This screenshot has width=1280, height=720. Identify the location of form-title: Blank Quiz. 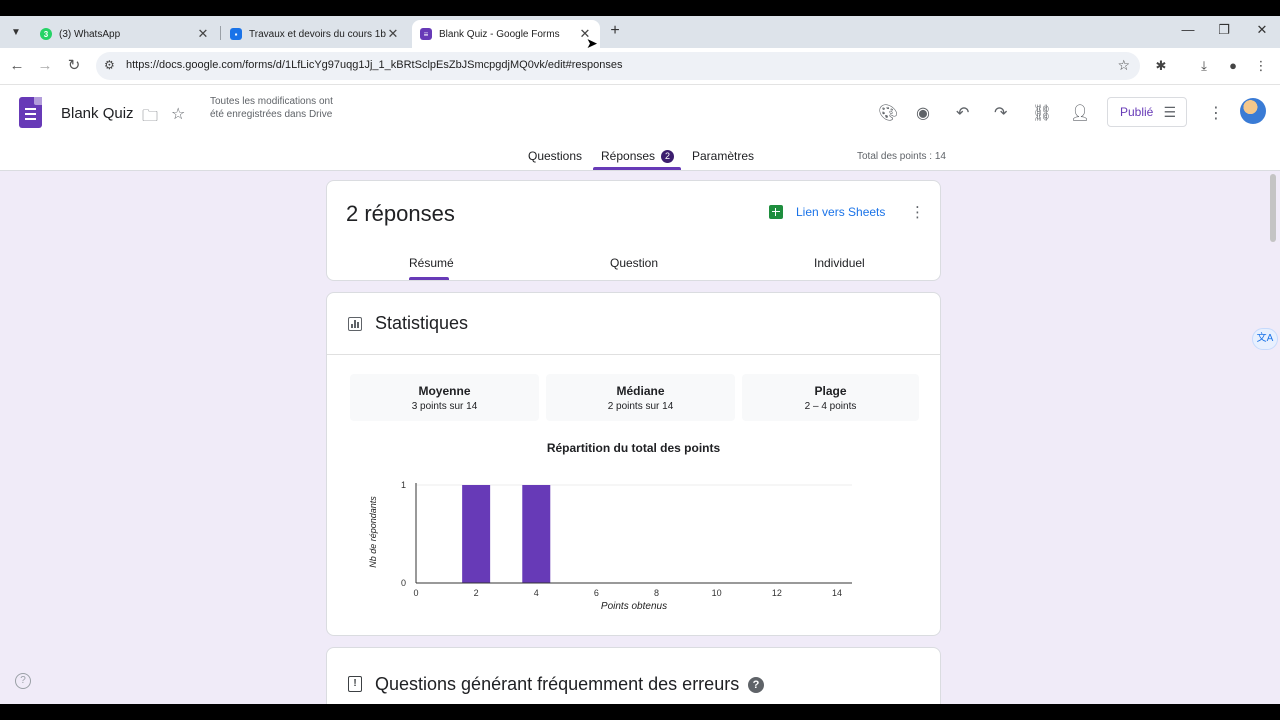
(97, 113).